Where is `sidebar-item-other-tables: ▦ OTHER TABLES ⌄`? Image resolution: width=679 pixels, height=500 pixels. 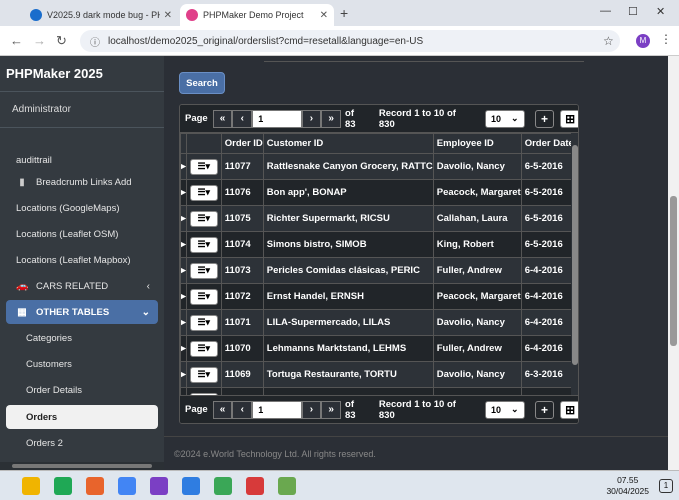
sidebar-item-other-tables: ▦ OTHER TABLES ⌄ is located at coordinates (82, 312).